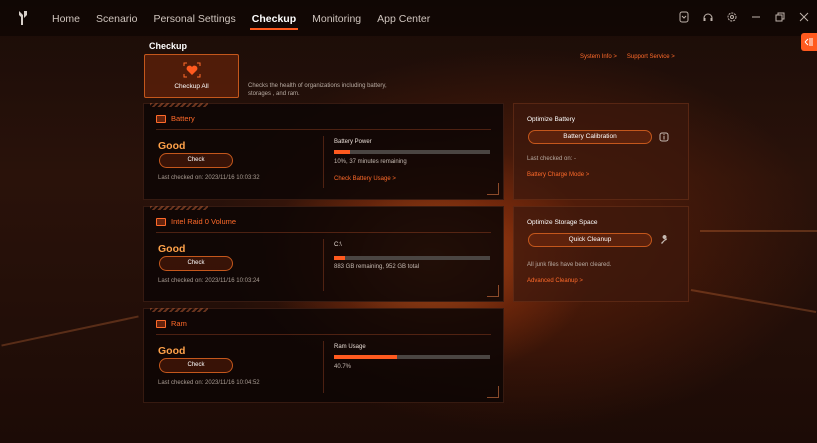  What do you see at coordinates (708, 17) in the screenshot?
I see `headset-icon` at bounding box center [708, 17].